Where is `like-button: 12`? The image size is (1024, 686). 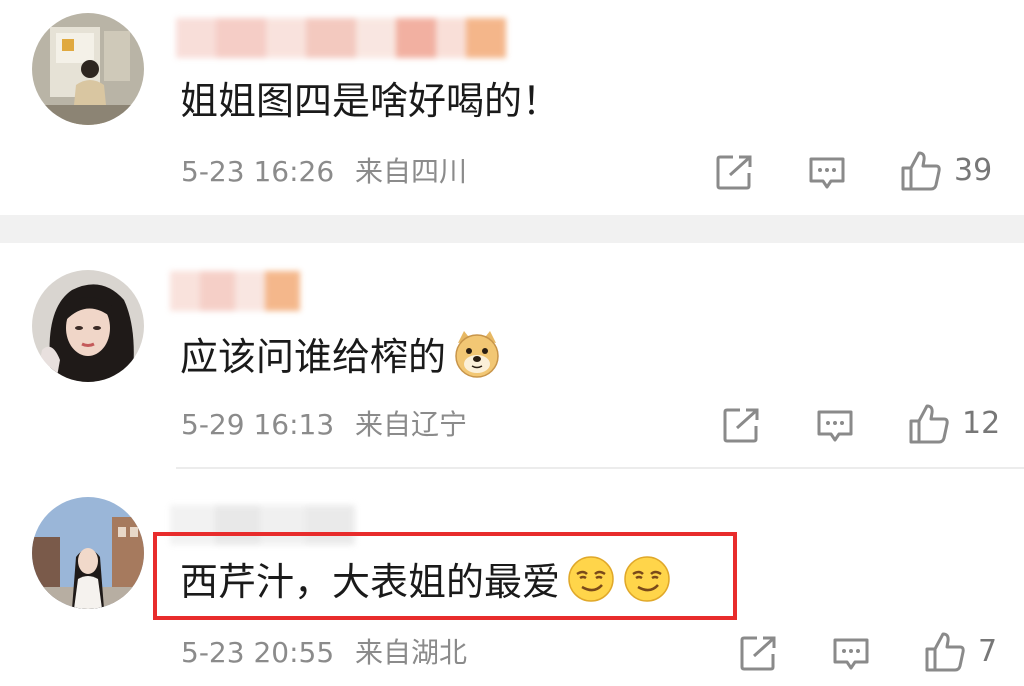 like-button: 12 is located at coordinates (954, 424).